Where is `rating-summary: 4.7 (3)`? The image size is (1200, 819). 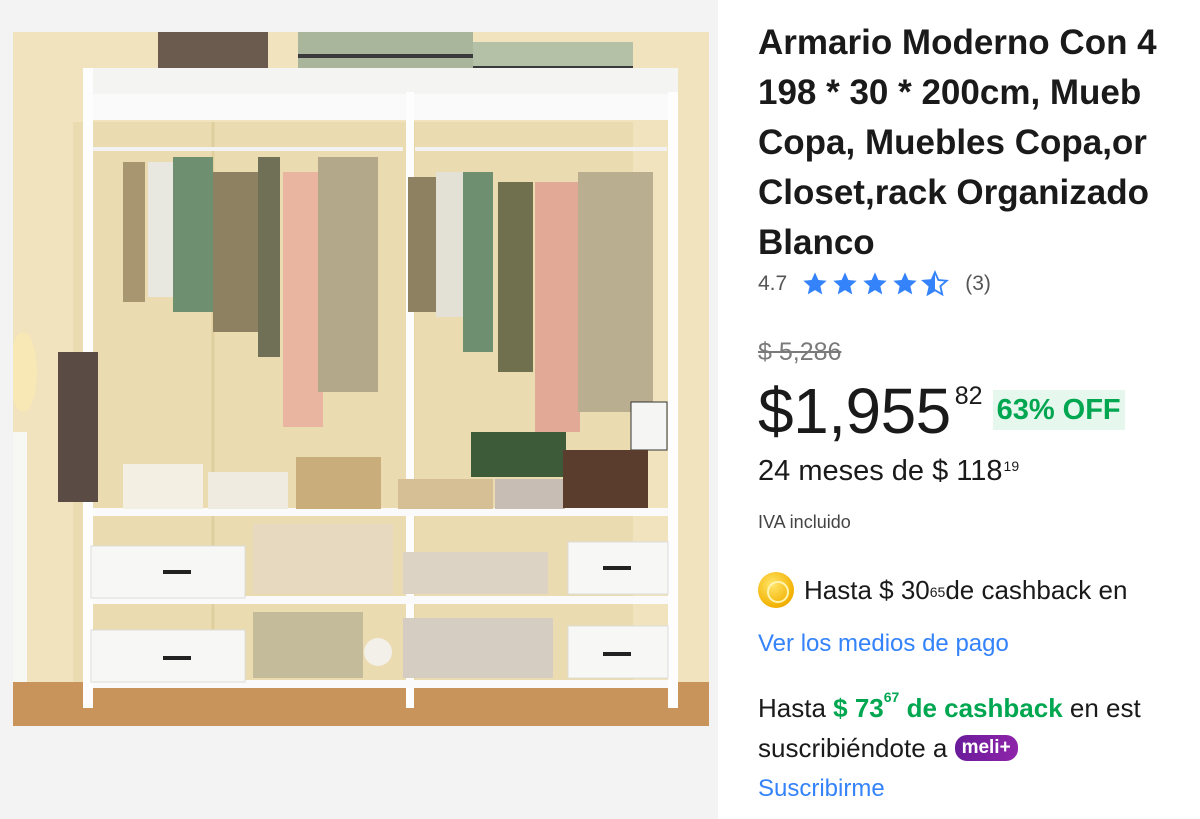
rating-summary: 4.7 (3) is located at coordinates (874, 284).